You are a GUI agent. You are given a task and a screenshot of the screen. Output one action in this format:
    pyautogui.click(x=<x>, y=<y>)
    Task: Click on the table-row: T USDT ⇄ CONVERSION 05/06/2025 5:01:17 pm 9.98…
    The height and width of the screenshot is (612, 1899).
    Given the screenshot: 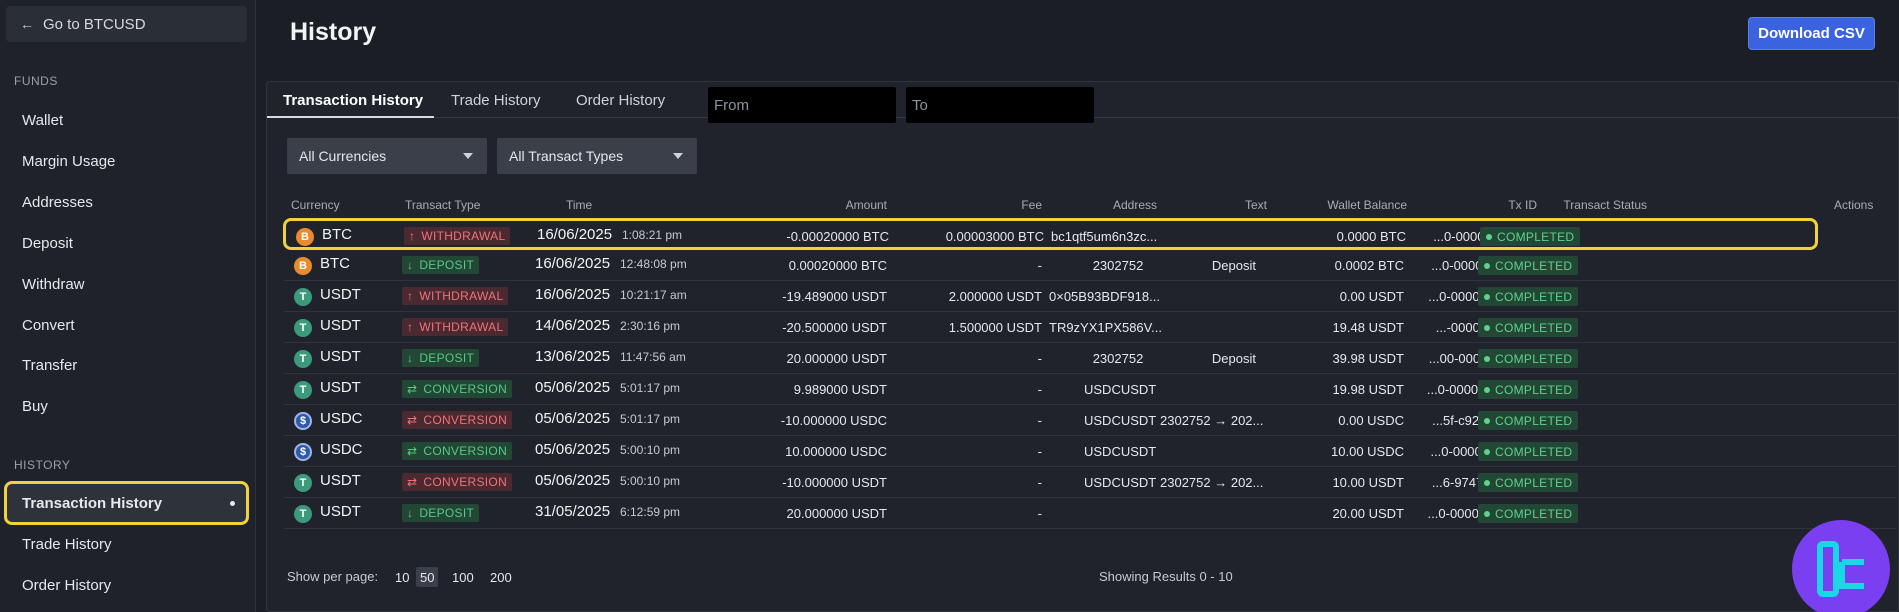 What is the action you would take?
    pyautogui.click(x=1090, y=389)
    